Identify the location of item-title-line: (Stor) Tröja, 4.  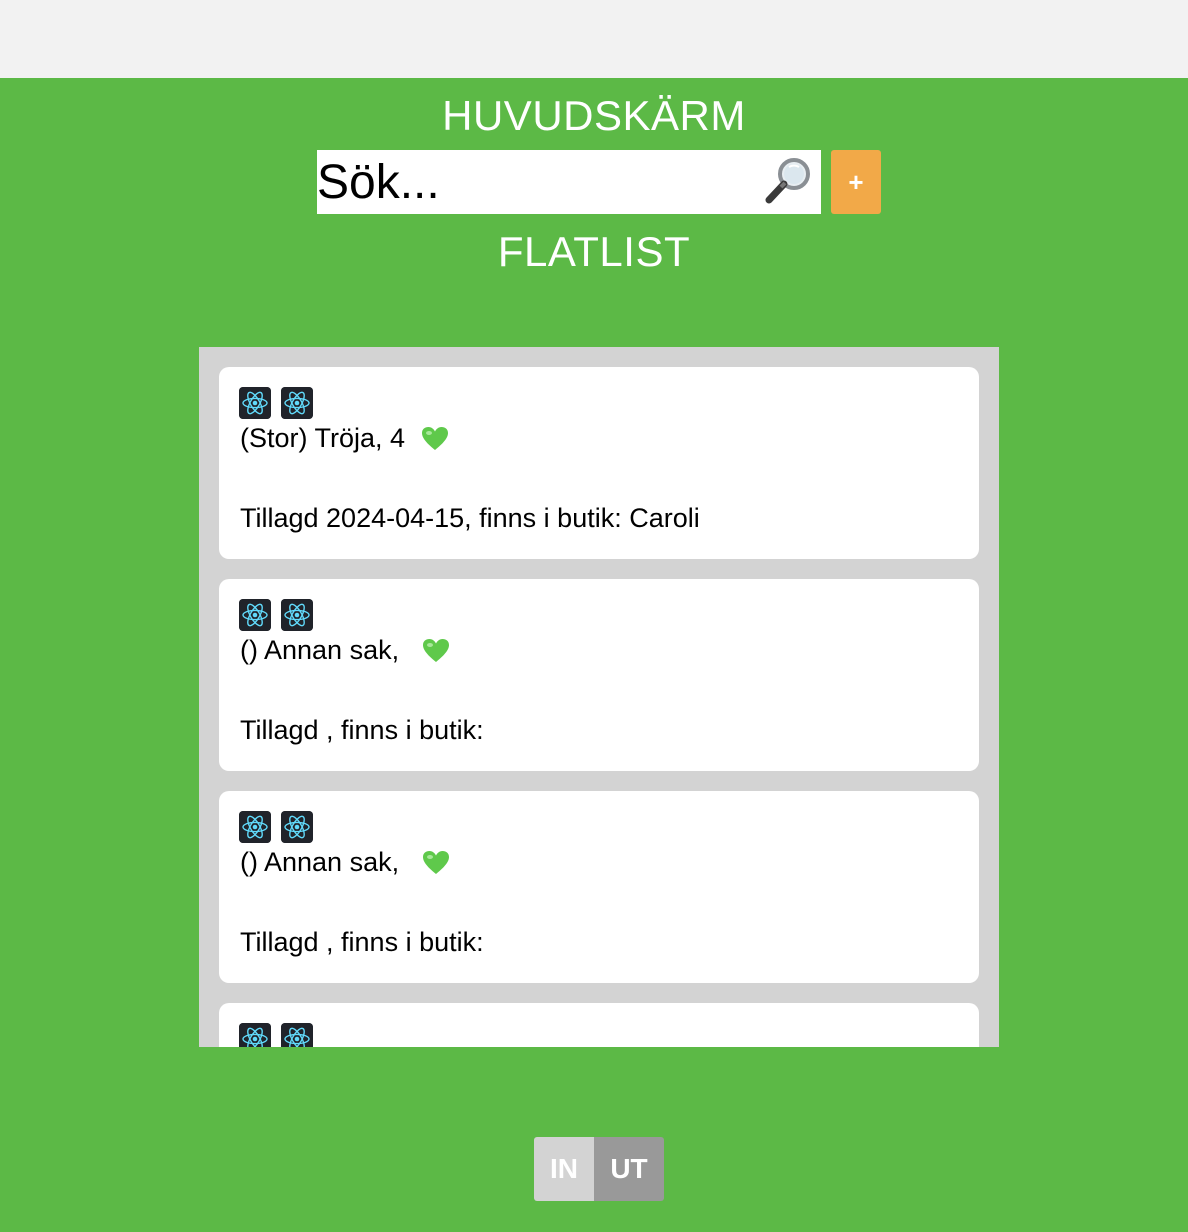
(344, 438).